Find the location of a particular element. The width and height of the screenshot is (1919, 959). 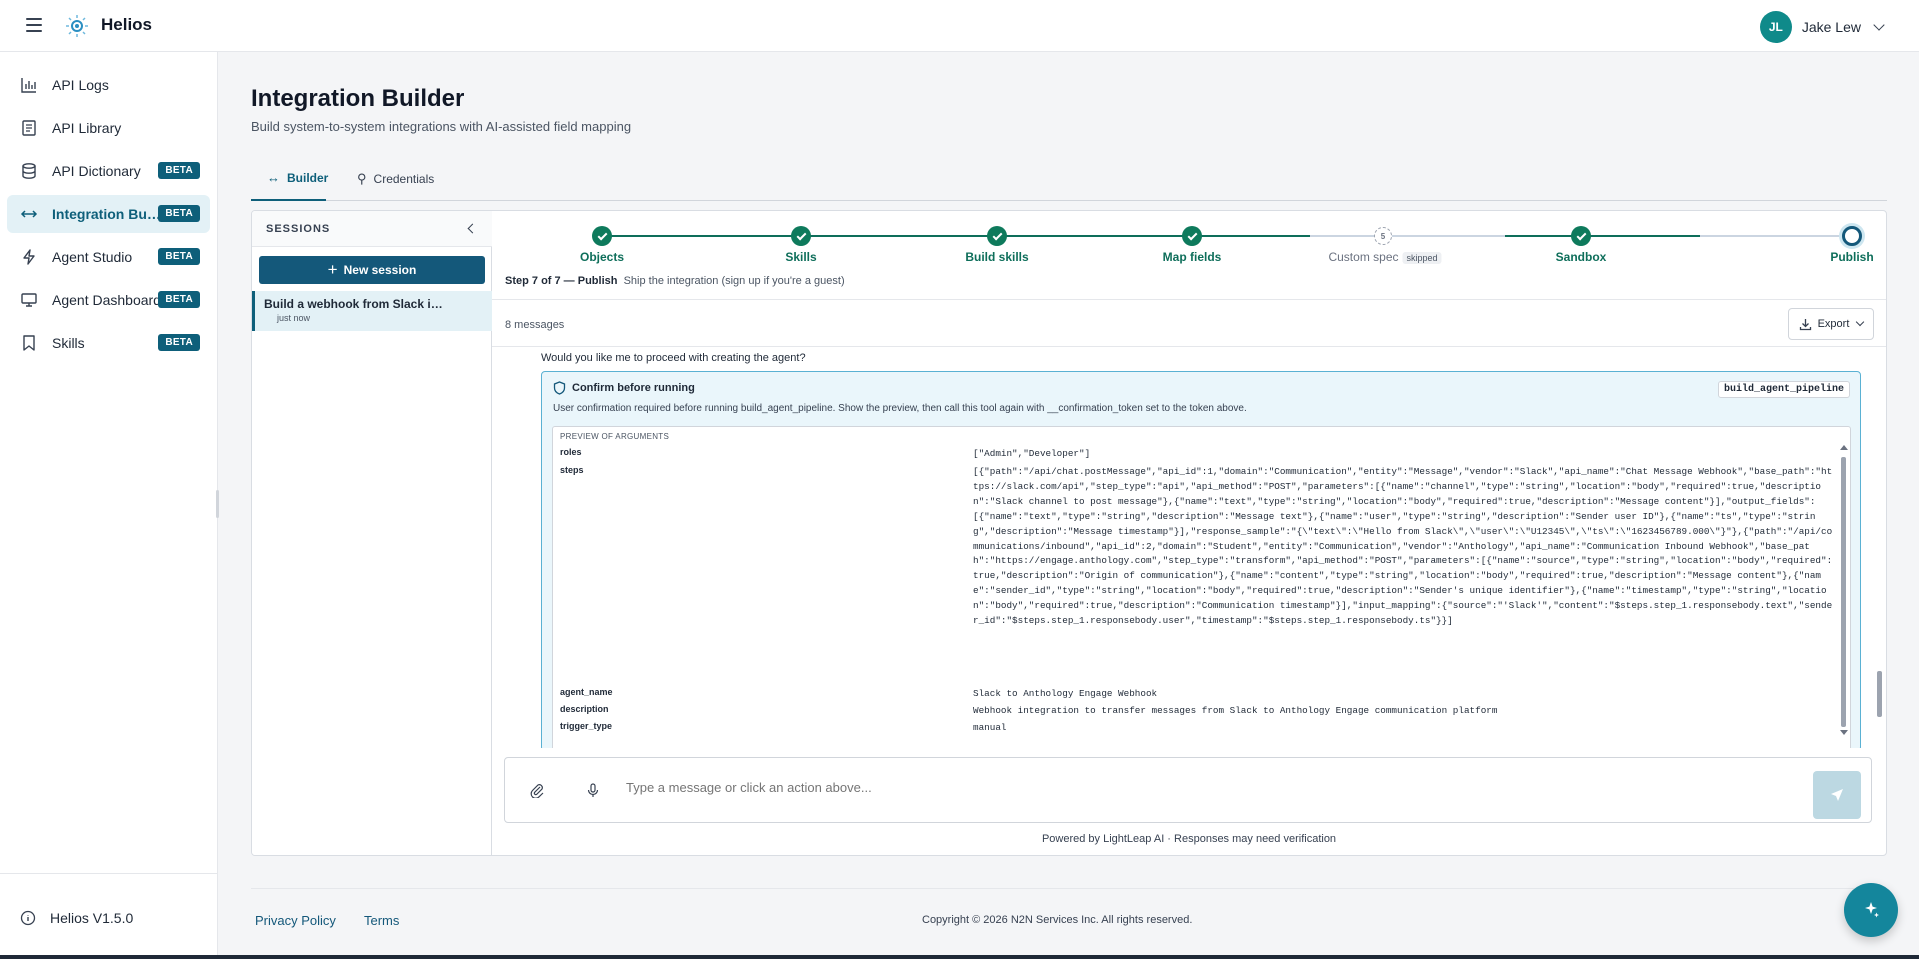

step-dot-build-skills is located at coordinates (997, 236).